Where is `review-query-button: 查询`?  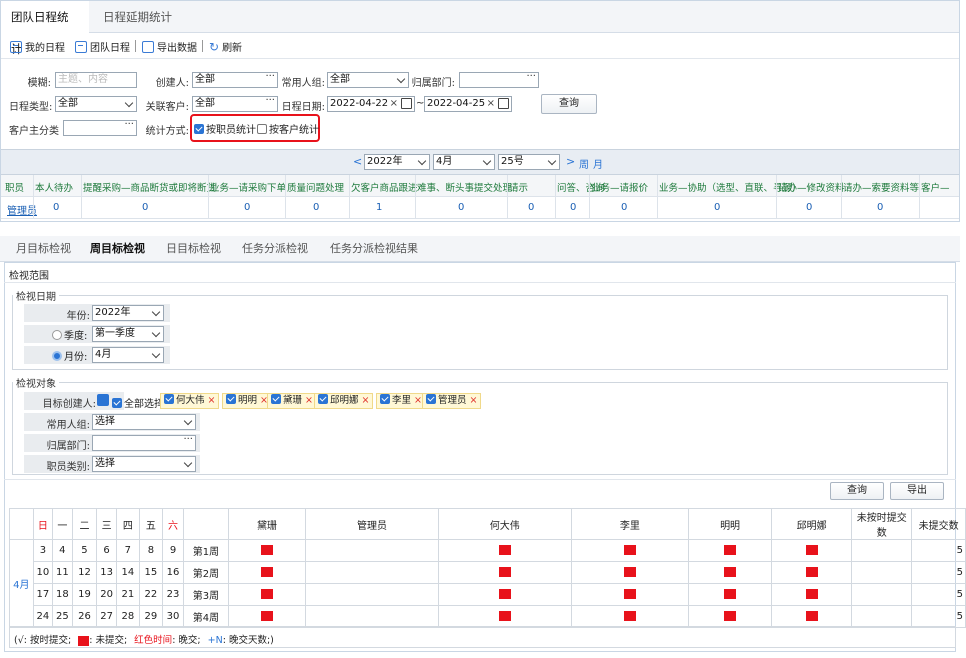
review-query-button: 查询 is located at coordinates (857, 491).